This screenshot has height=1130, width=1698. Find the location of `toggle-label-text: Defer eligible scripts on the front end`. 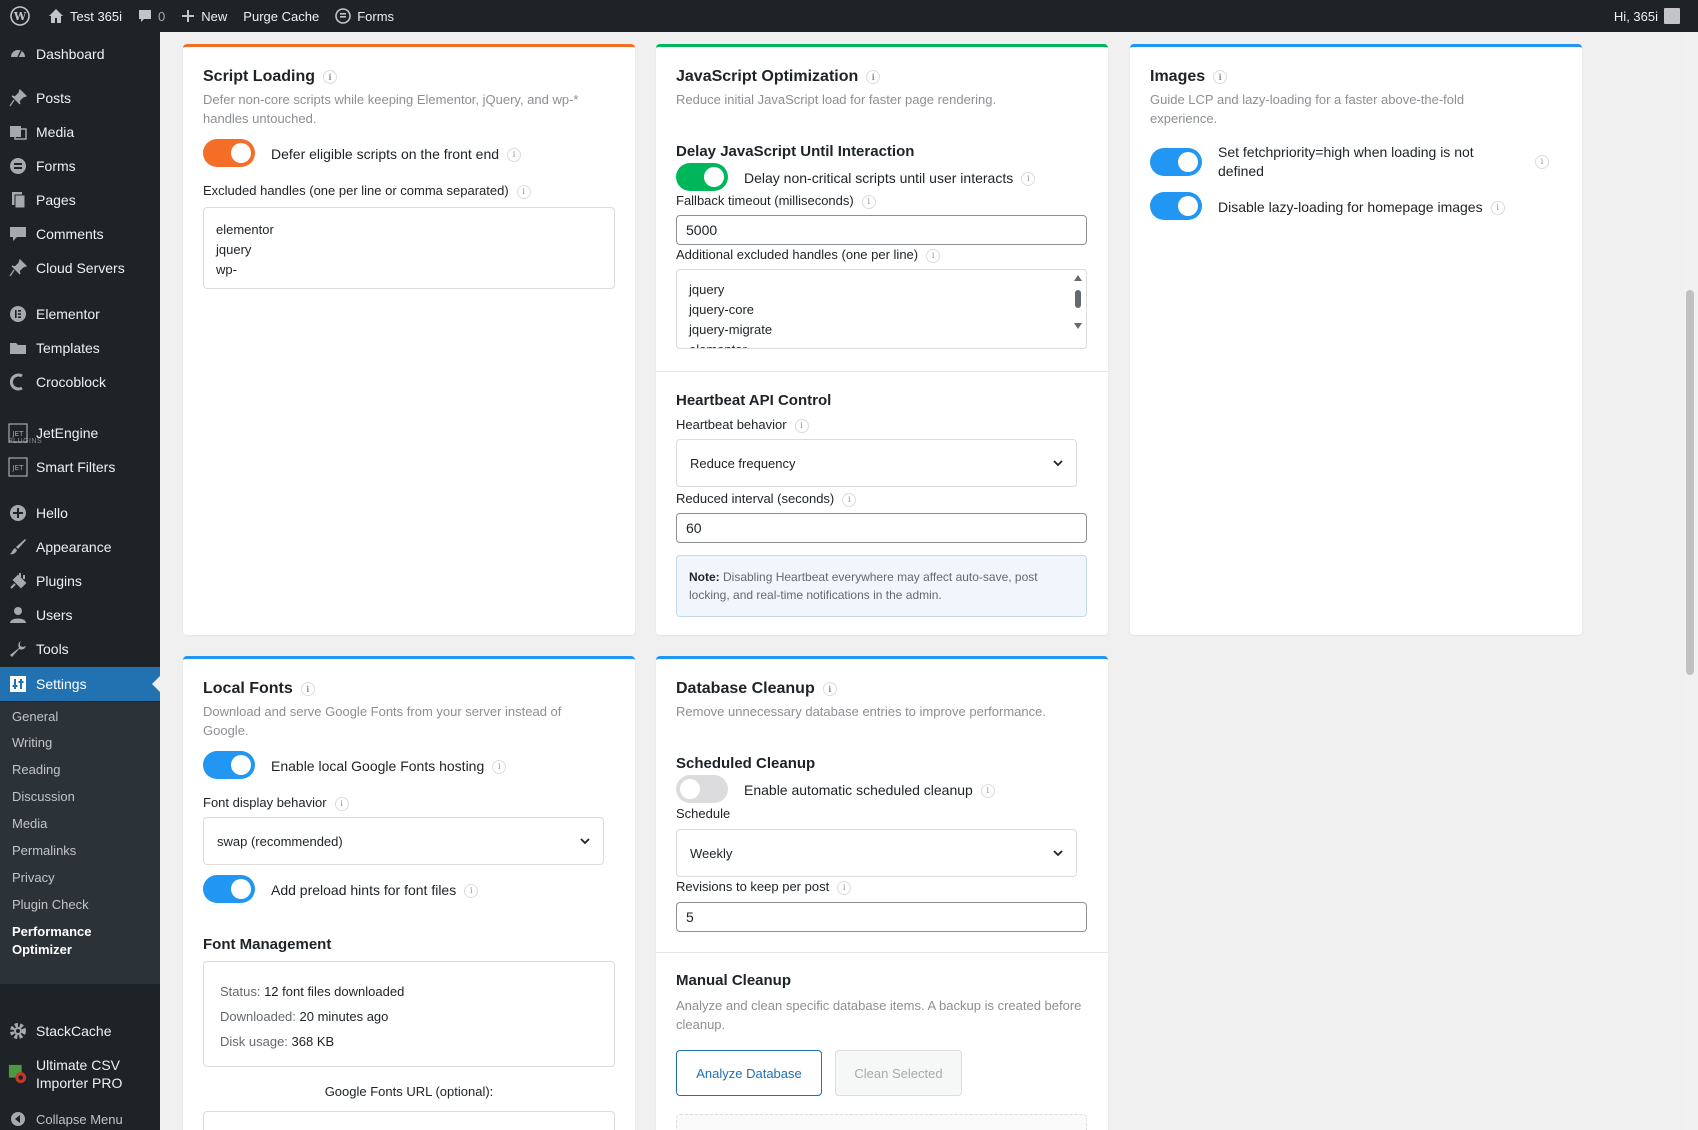

toggle-label-text: Defer eligible scripts on the front end is located at coordinates (385, 154).